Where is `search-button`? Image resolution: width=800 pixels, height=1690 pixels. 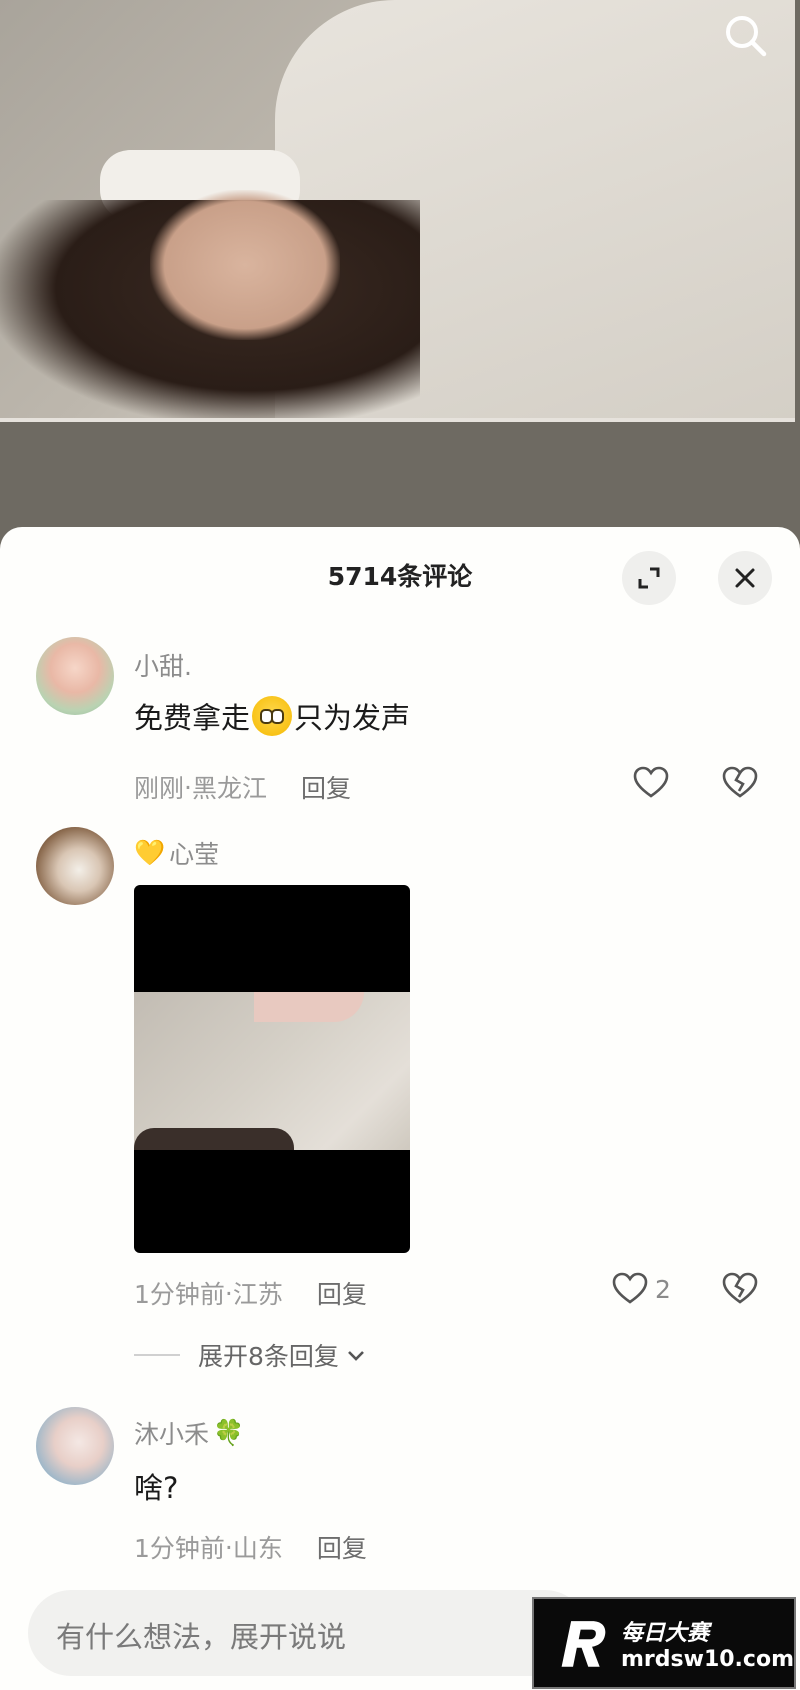
search-button is located at coordinates (746, 36).